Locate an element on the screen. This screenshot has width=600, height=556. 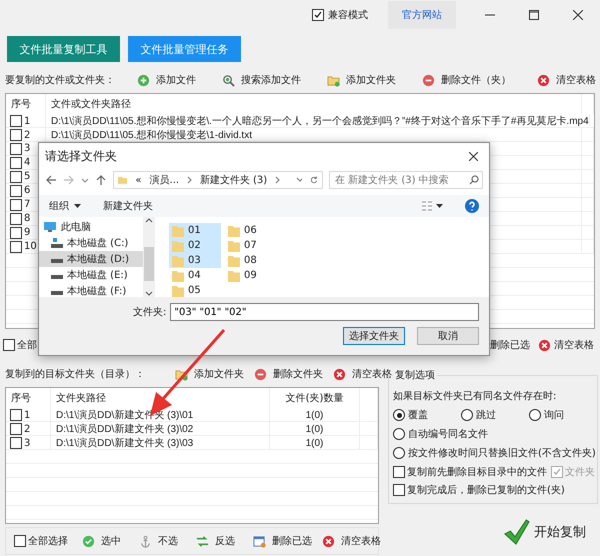
radio-option: 询问 is located at coordinates (554, 415).